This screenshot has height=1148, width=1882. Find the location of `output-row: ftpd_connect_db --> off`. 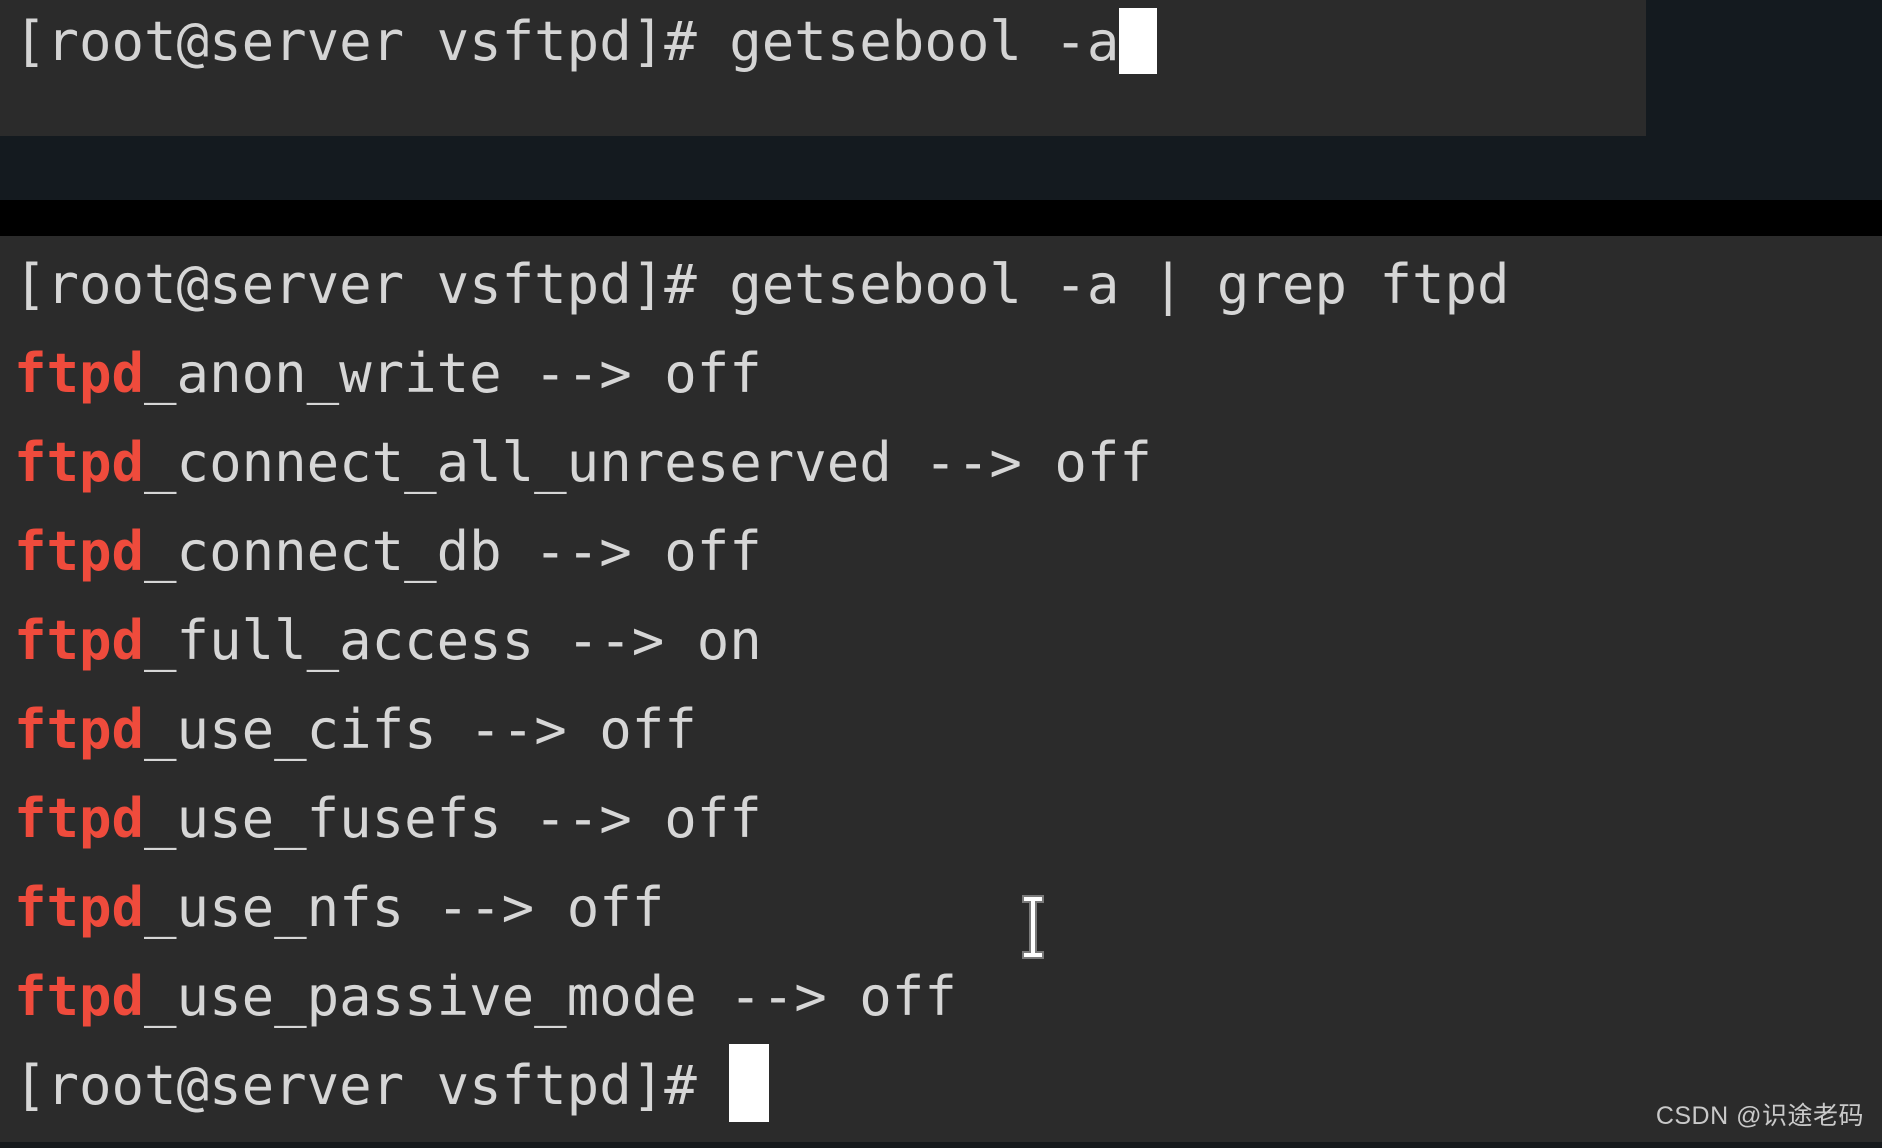

output-row: ftpd_connect_db --> off is located at coordinates (948, 551).